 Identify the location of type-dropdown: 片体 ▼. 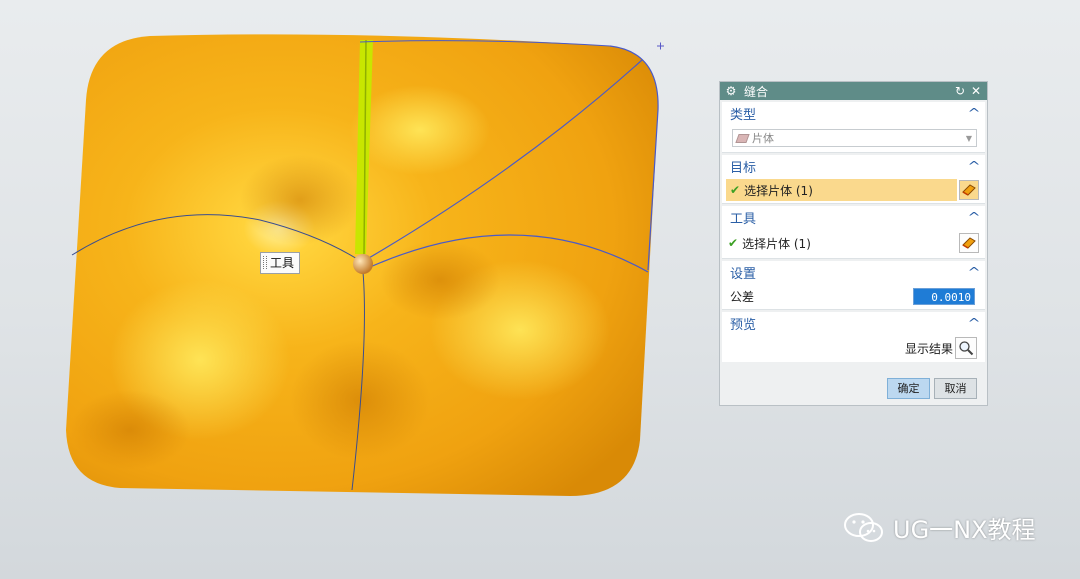
(854, 138).